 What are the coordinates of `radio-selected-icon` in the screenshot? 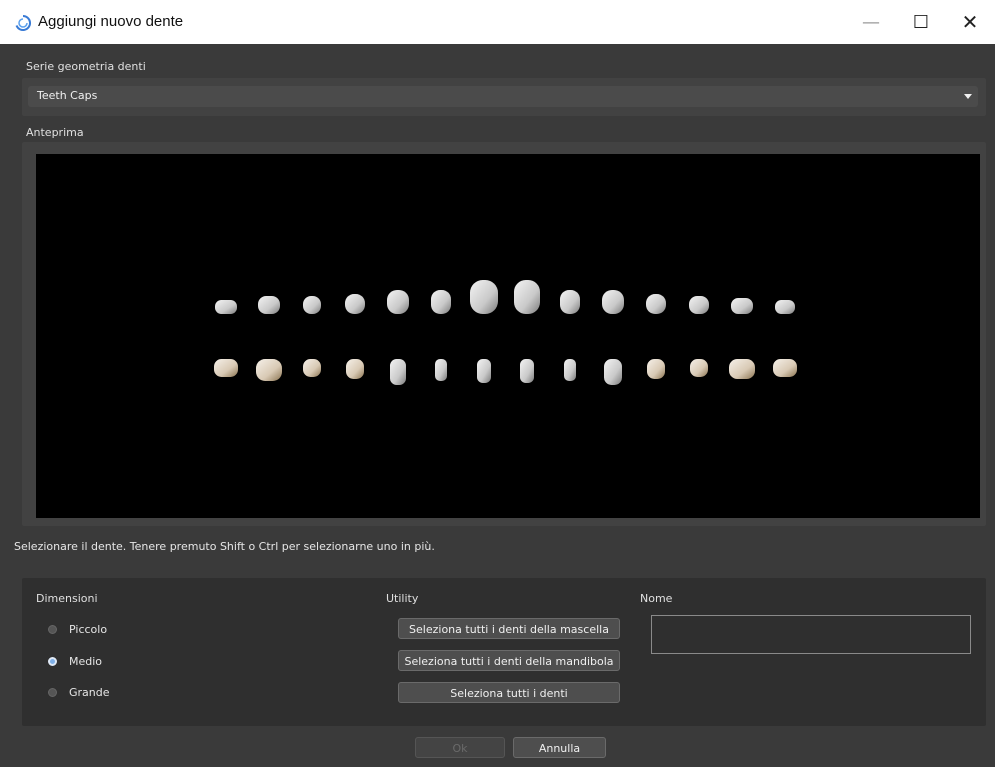 It's located at (52, 661).